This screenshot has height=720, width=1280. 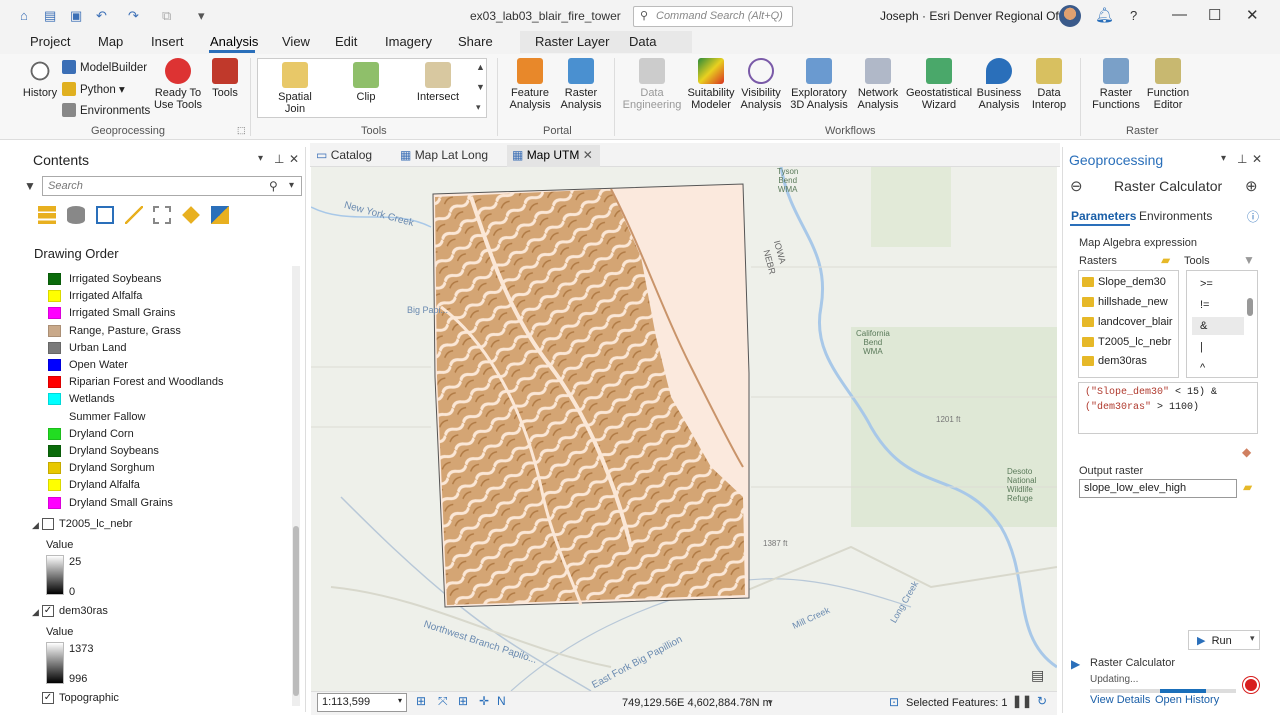 What do you see at coordinates (1247, 487) in the screenshot?
I see `browse-folder-icon: ▰` at bounding box center [1247, 487].